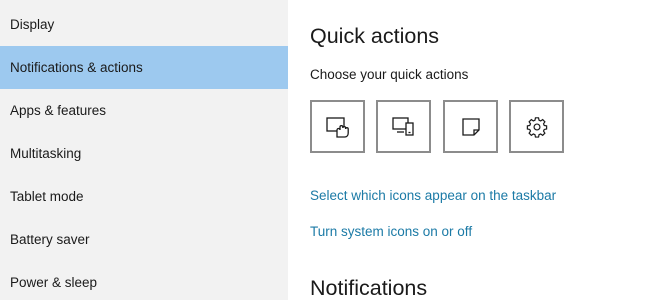 The image size is (660, 304). I want to click on sidebar-item-tablet-mode: Tablet mode, so click(144, 196).